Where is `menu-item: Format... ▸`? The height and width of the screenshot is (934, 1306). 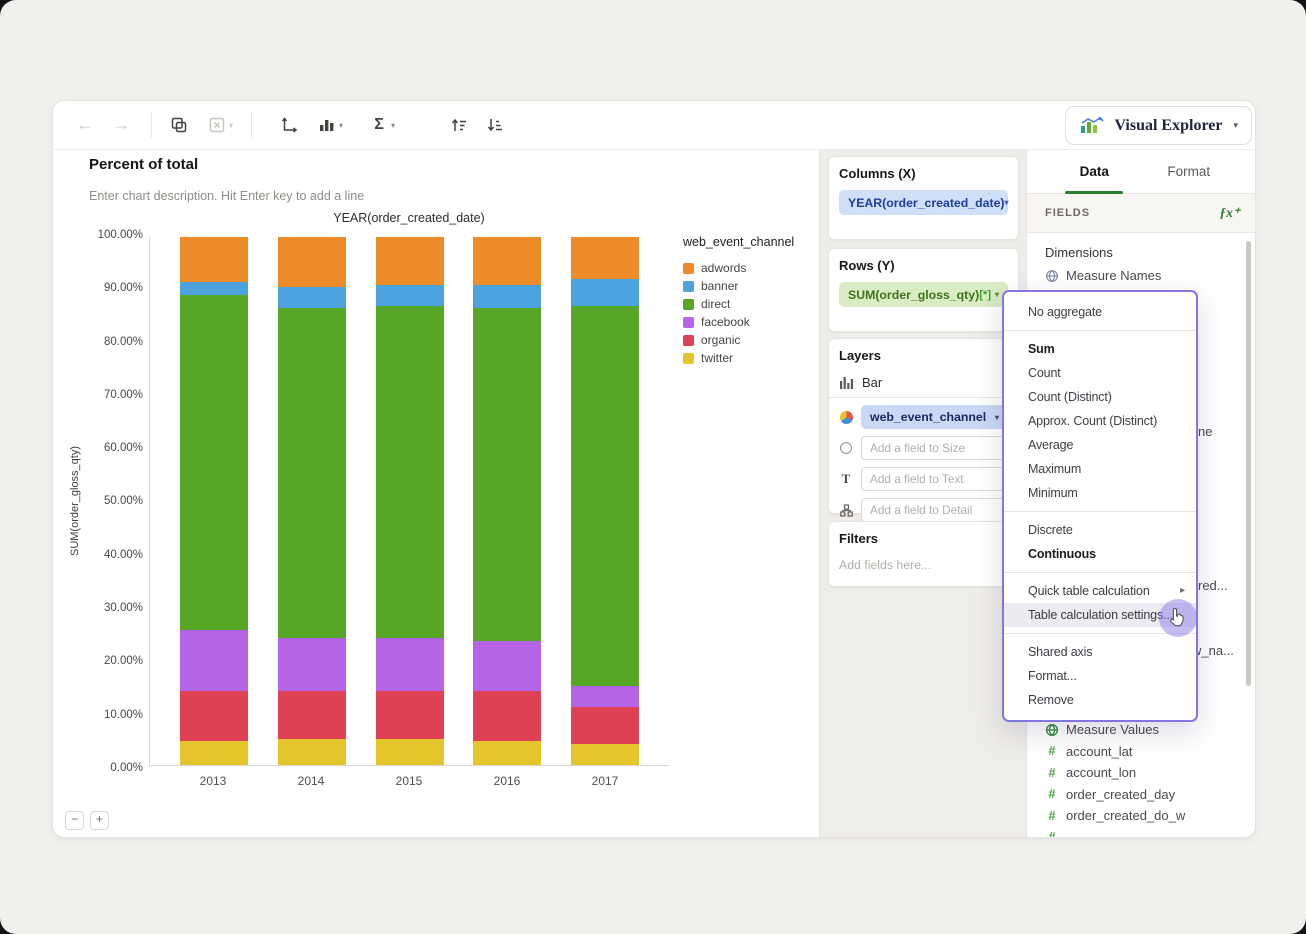 menu-item: Format... ▸ is located at coordinates (1100, 676).